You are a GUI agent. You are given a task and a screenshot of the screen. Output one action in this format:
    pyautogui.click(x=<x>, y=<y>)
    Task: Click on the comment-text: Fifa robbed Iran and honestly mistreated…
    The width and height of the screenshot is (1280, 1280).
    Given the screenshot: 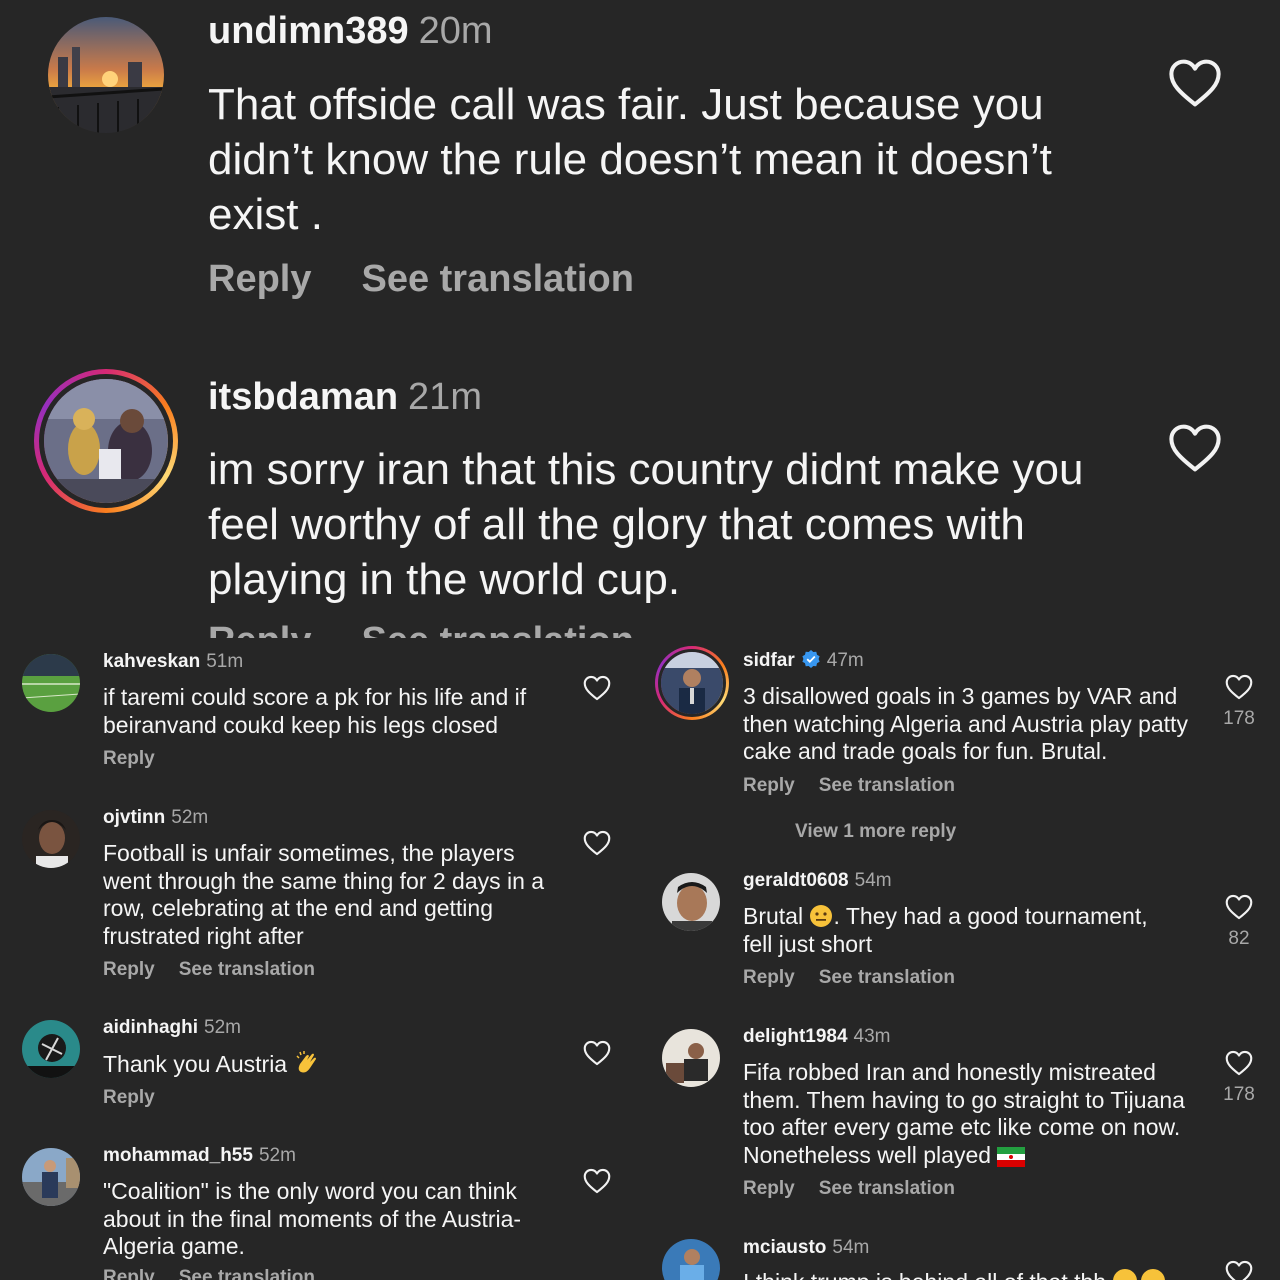 What is the action you would take?
    pyautogui.click(x=968, y=1114)
    